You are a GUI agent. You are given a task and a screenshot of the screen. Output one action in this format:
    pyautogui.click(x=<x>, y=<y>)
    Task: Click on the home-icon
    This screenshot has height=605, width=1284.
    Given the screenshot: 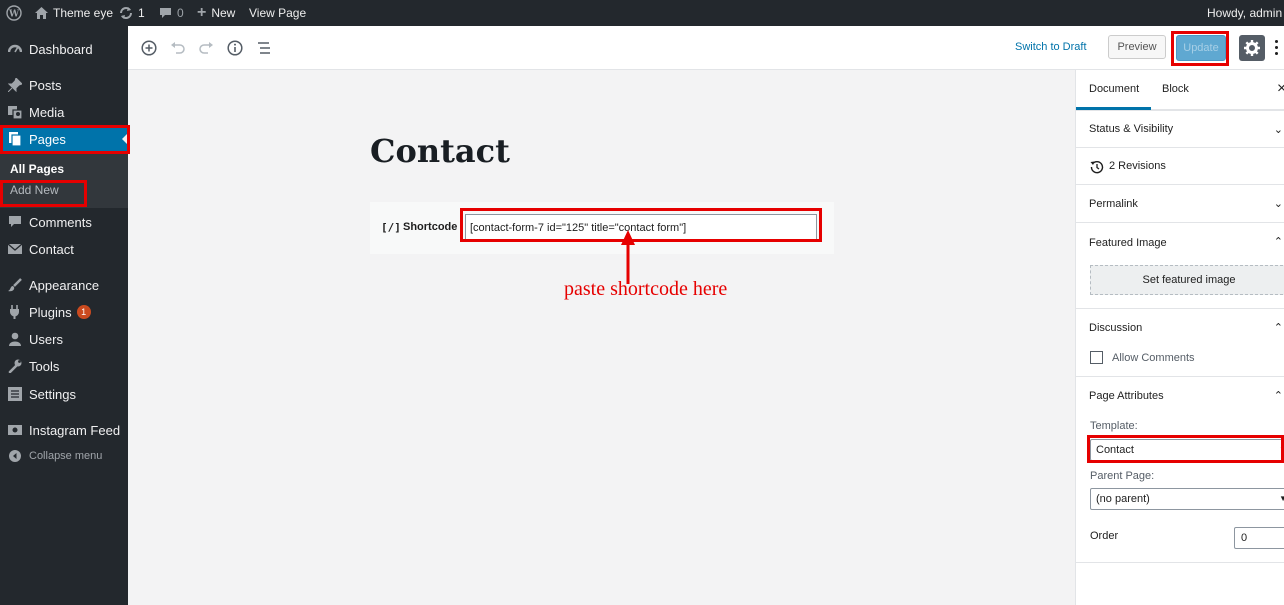 What is the action you would take?
    pyautogui.click(x=41, y=13)
    